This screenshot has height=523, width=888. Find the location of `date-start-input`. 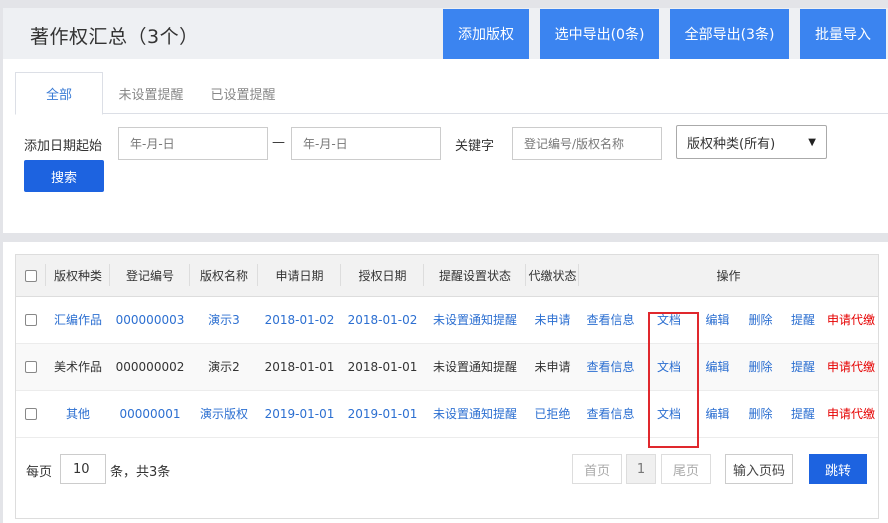

date-start-input is located at coordinates (193, 143).